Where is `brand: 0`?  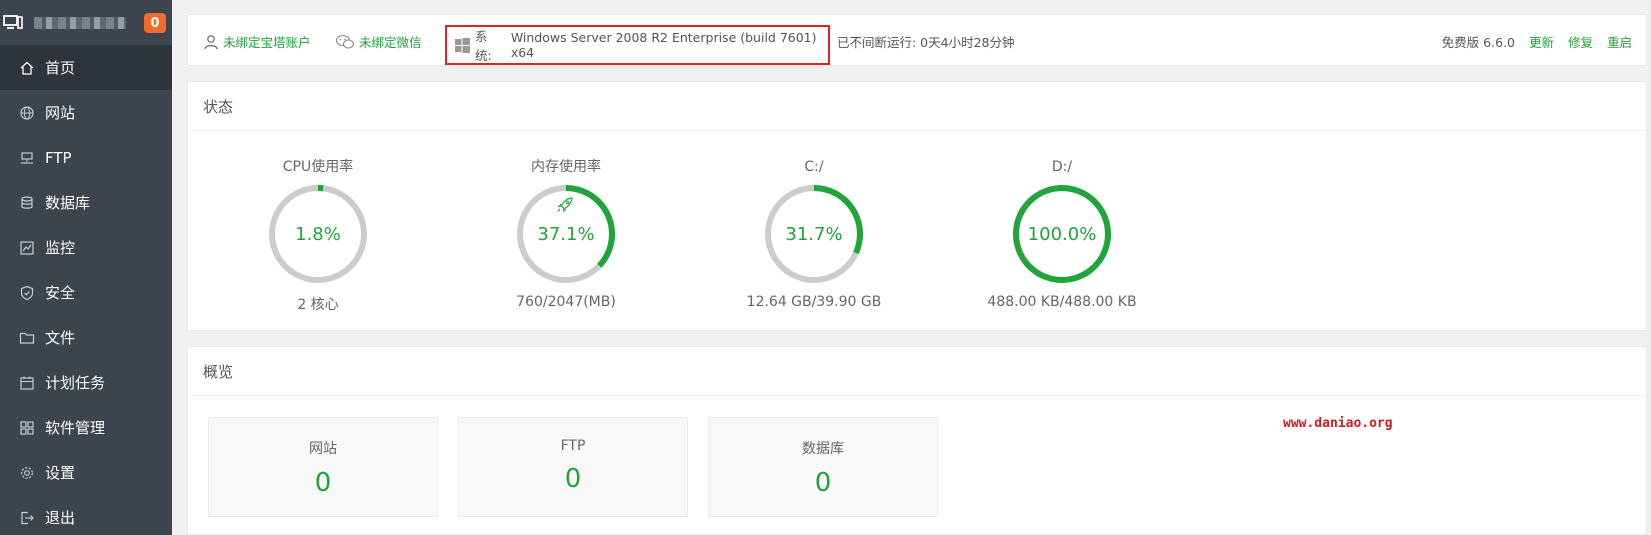
brand: 0 is located at coordinates (86, 22).